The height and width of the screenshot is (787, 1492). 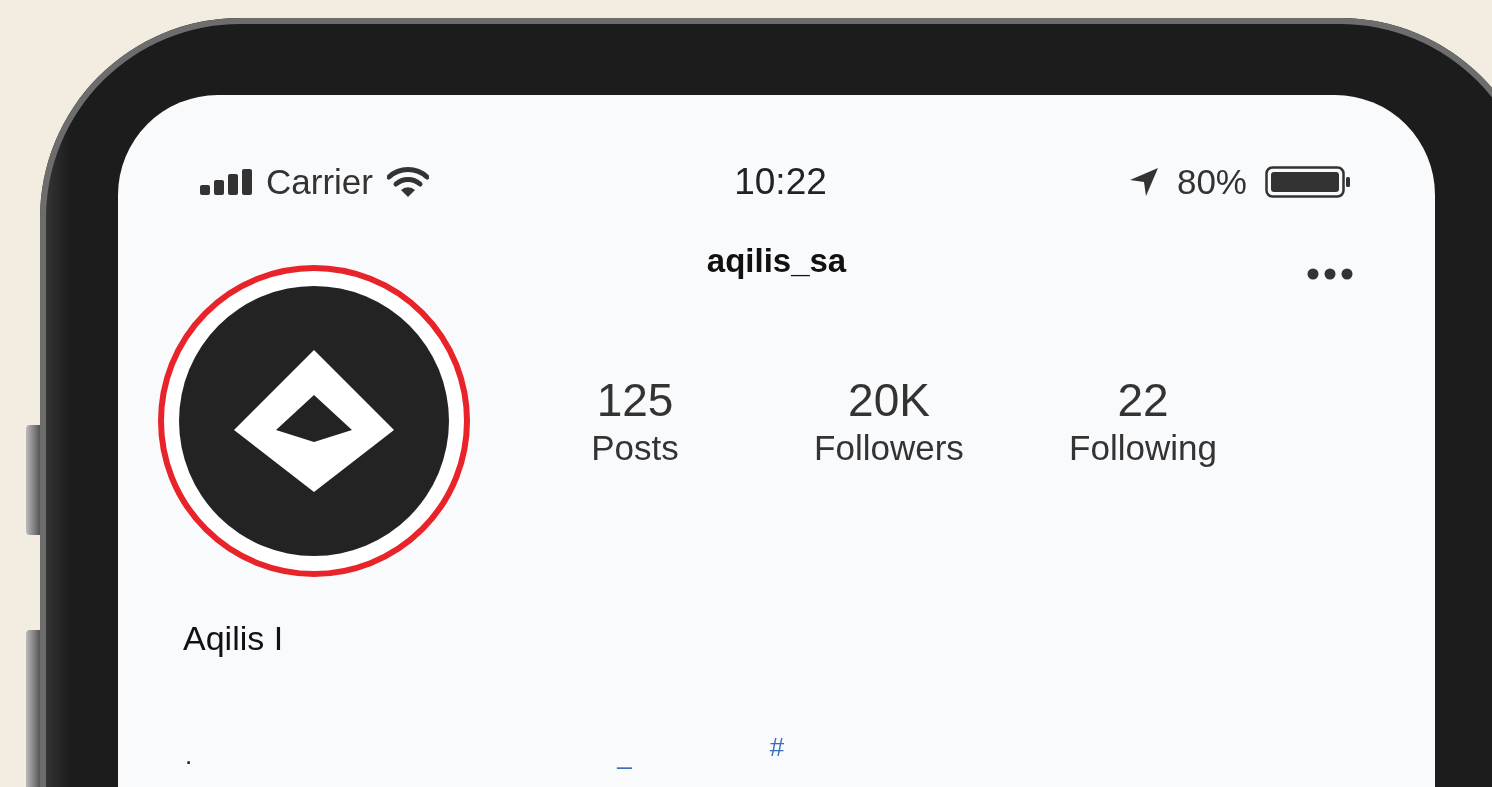 What do you see at coordinates (226, 182) in the screenshot?
I see `signal-icon` at bounding box center [226, 182].